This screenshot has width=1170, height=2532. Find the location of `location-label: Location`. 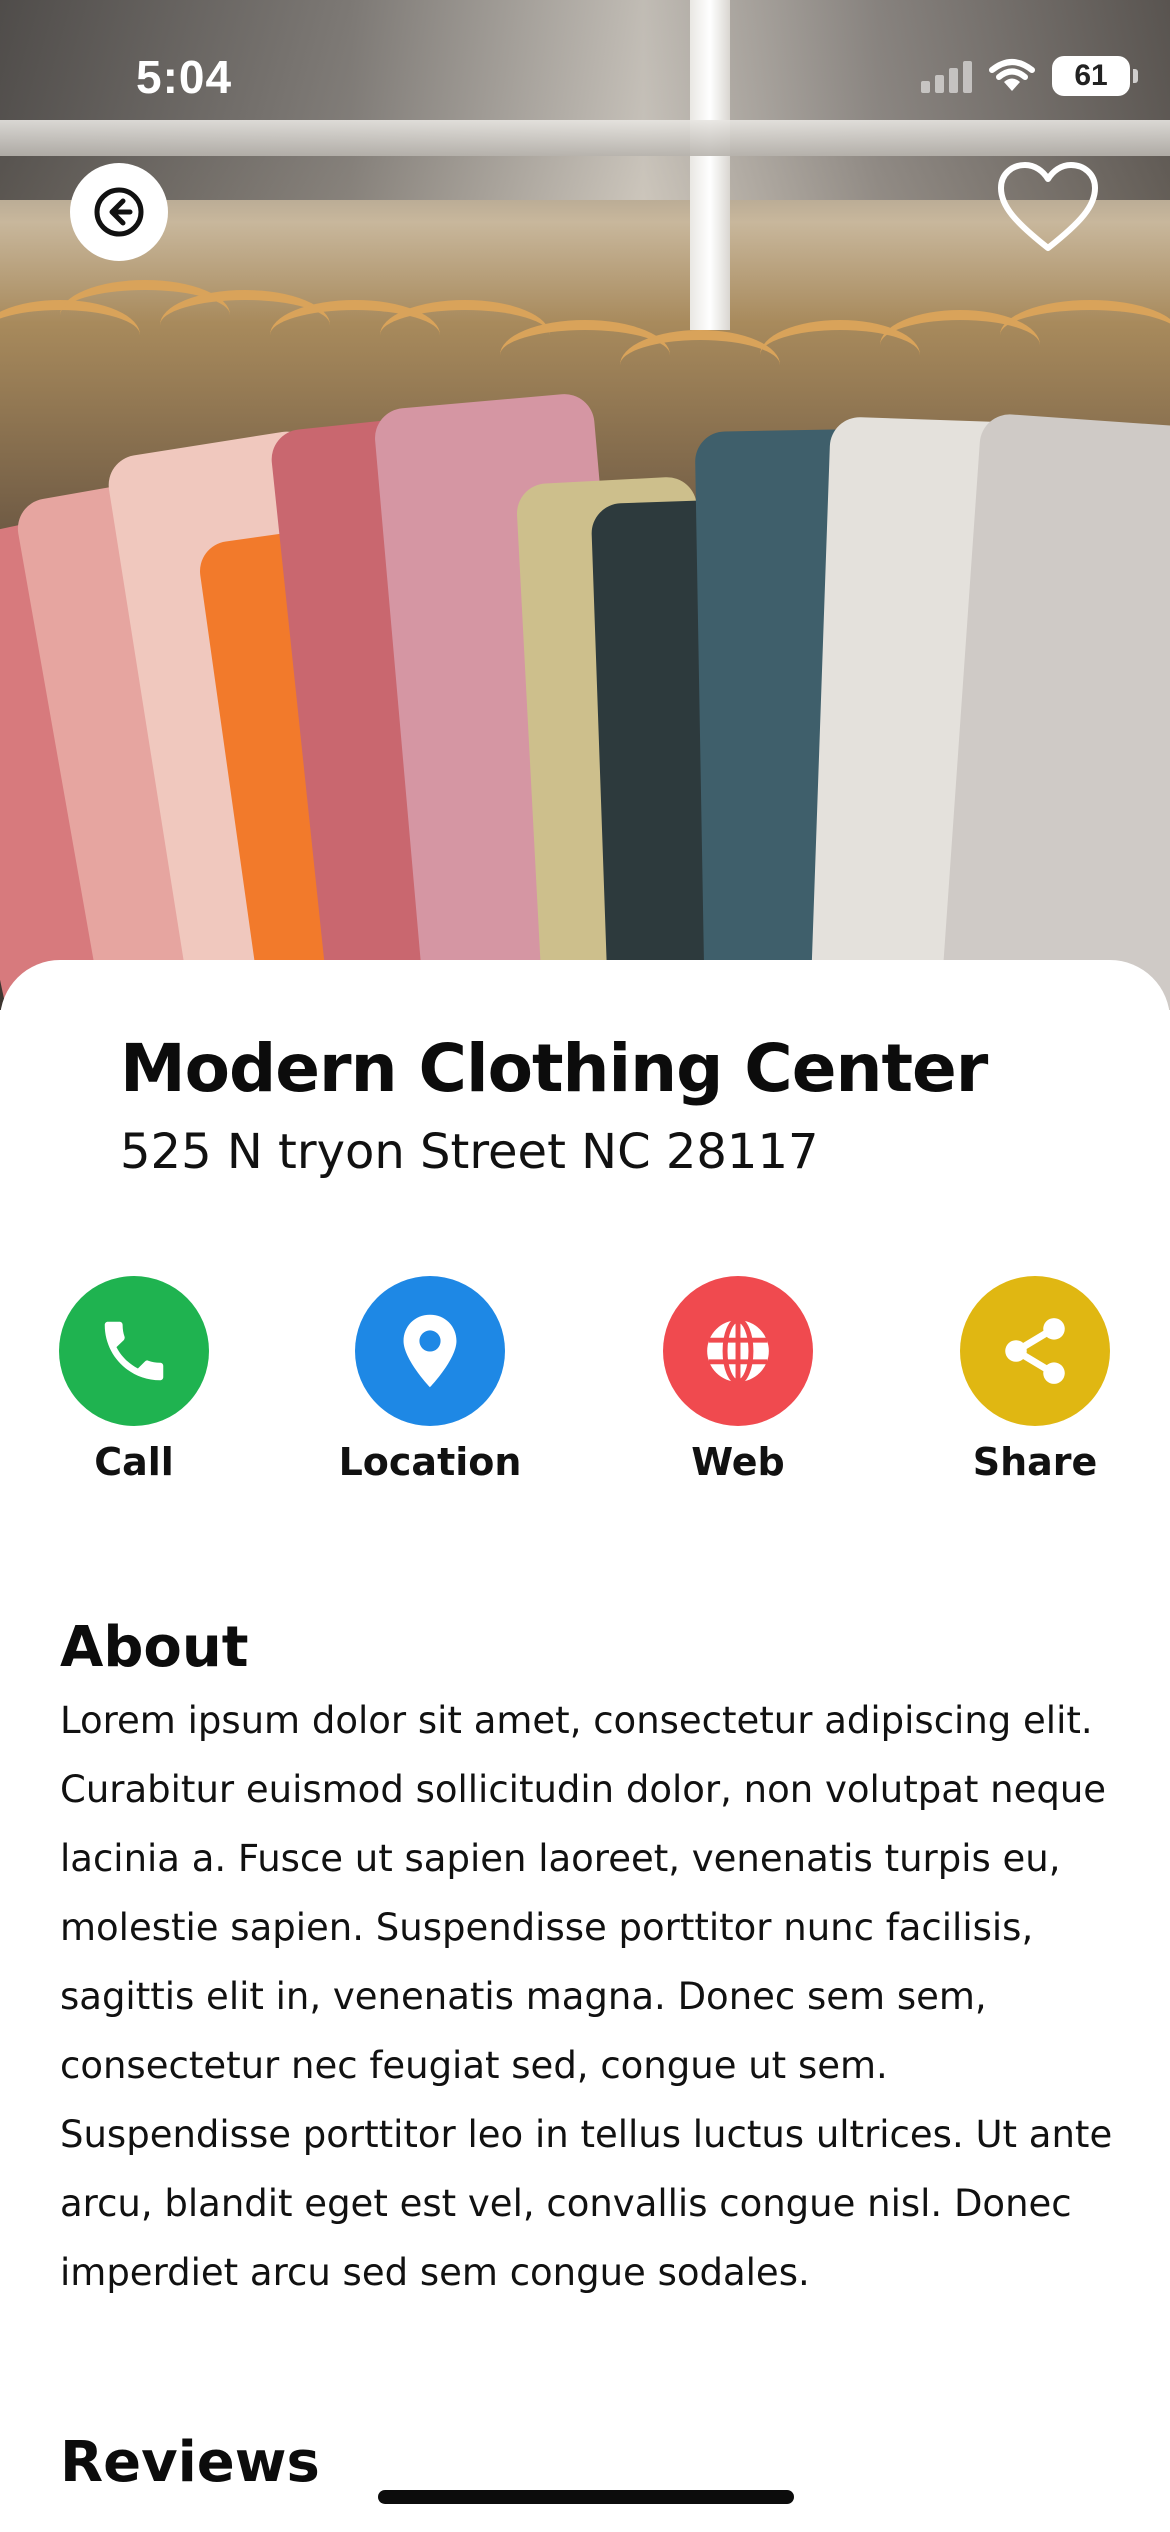

location-label: Location is located at coordinates (430, 1462).